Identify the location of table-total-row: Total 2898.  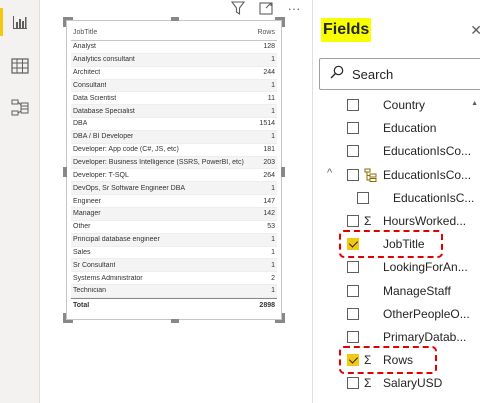
(174, 304).